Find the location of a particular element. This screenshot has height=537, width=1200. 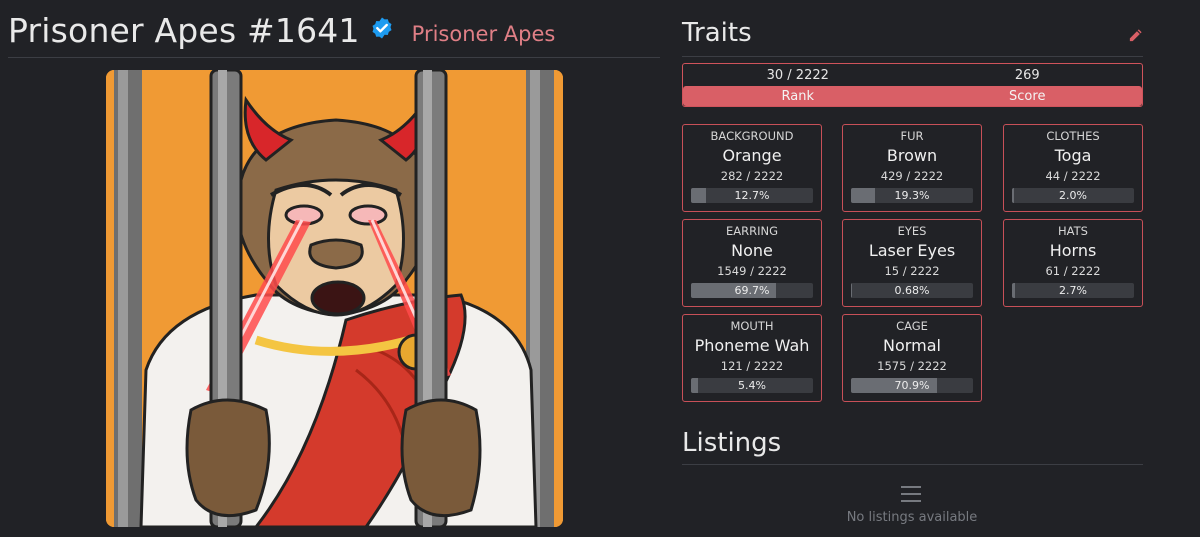

trait-rarity-bar: 69.7% is located at coordinates (752, 290).